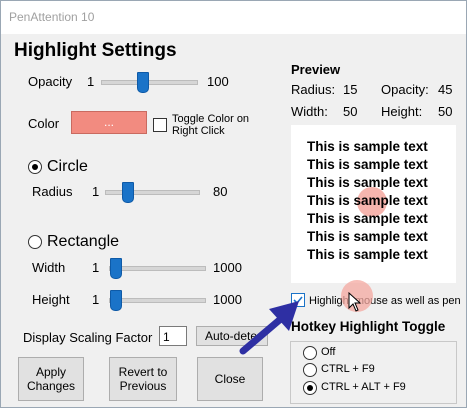 The height and width of the screenshot is (408, 467). Describe the element at coordinates (157, 300) in the screenshot. I see `height-slider-track` at that location.